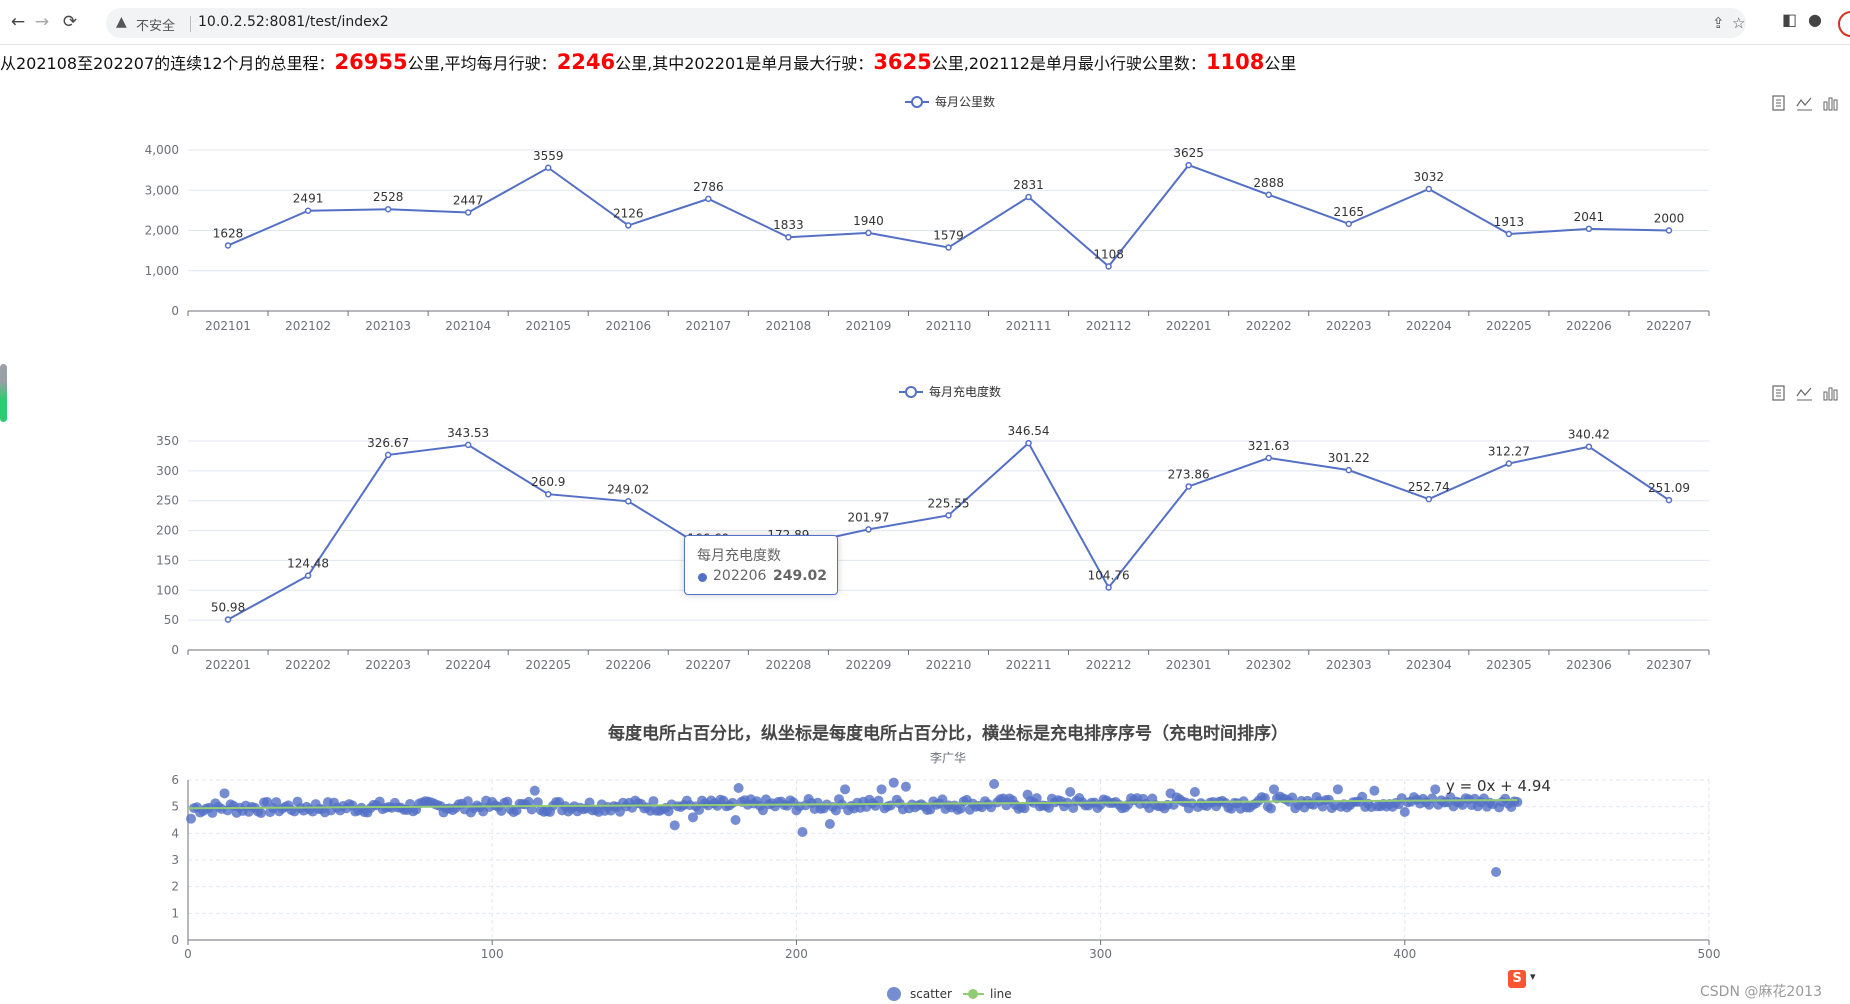 Image resolution: width=1850 pixels, height=1004 pixels. What do you see at coordinates (1517, 979) in the screenshot?
I see `csdn-logo-icon: S` at bounding box center [1517, 979].